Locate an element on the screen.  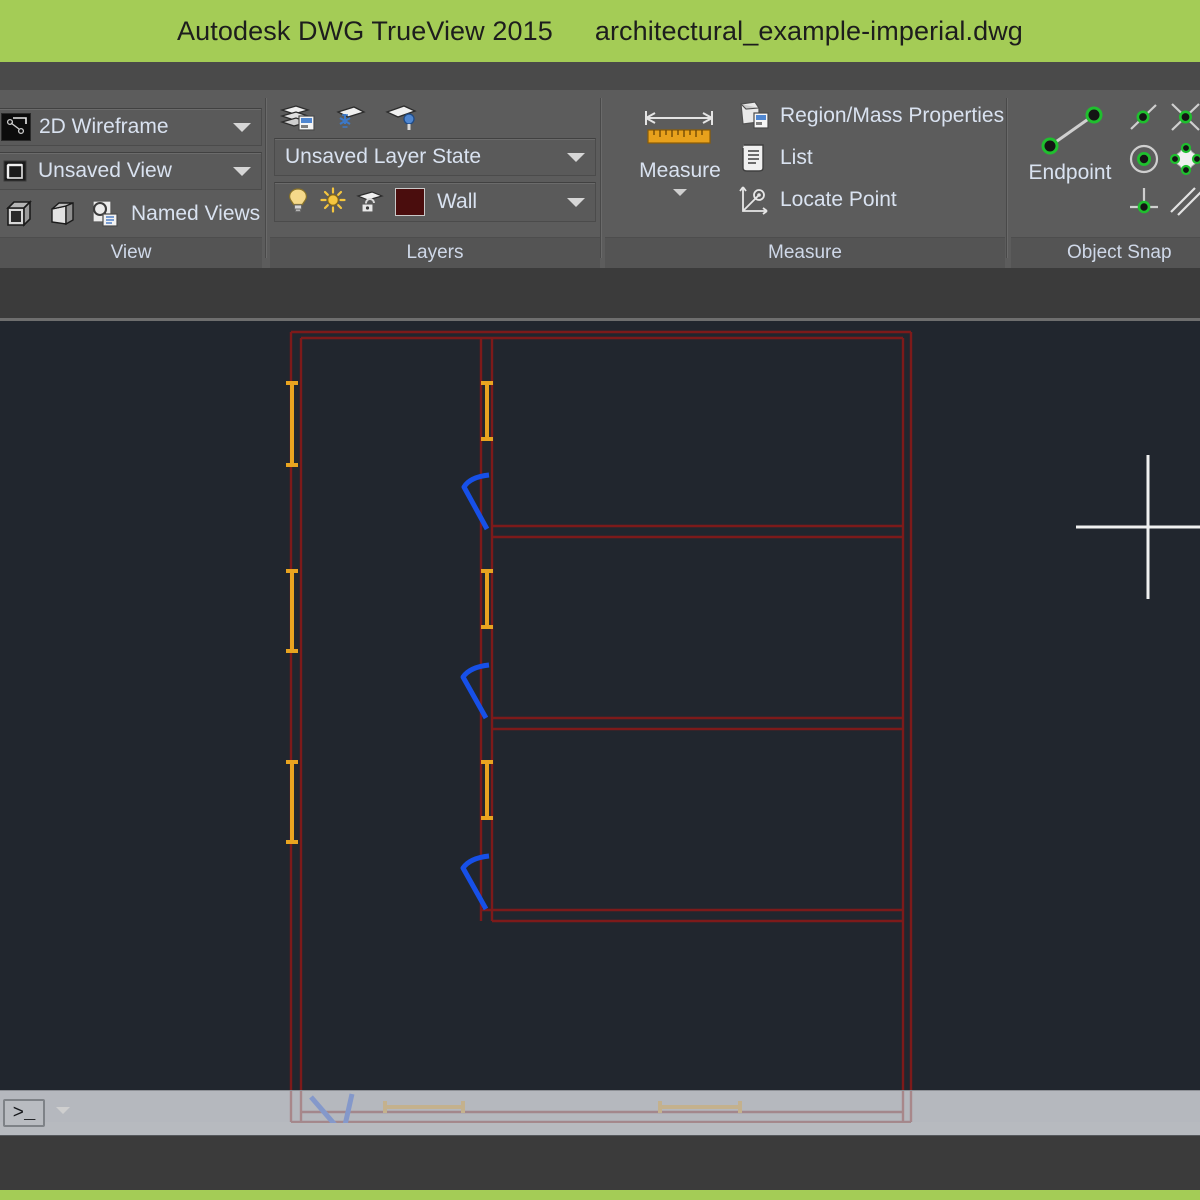
layer-isolate-icon is located at coordinates (401, 117).